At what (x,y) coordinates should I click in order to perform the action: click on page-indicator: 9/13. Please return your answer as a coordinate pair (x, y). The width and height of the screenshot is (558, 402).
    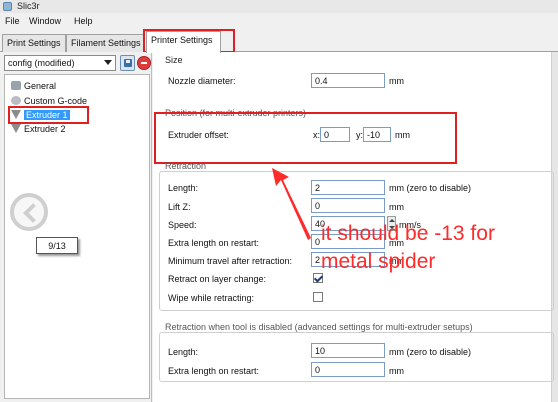
    Looking at the image, I should click on (57, 245).